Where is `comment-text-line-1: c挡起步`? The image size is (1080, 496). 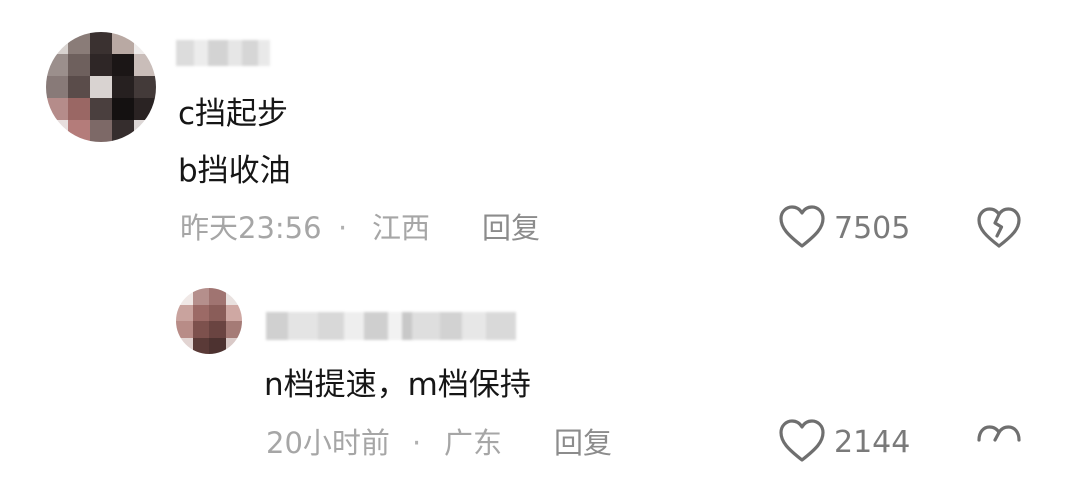 comment-text-line-1: c挡起步 is located at coordinates (233, 114).